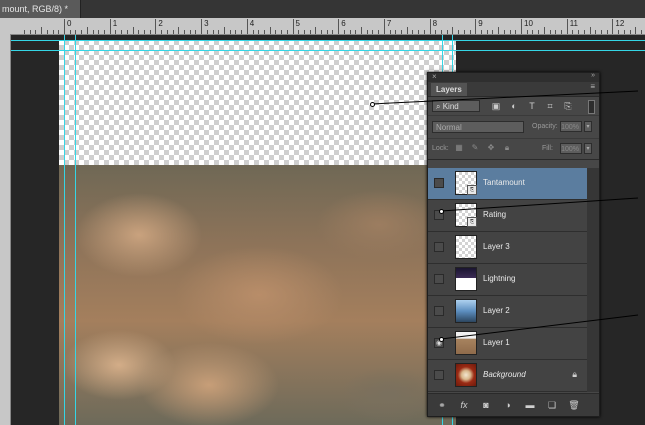 Image resolution: width=645 pixels, height=425 pixels. What do you see at coordinates (591, 107) in the screenshot?
I see `filter-toggle-switch` at bounding box center [591, 107].